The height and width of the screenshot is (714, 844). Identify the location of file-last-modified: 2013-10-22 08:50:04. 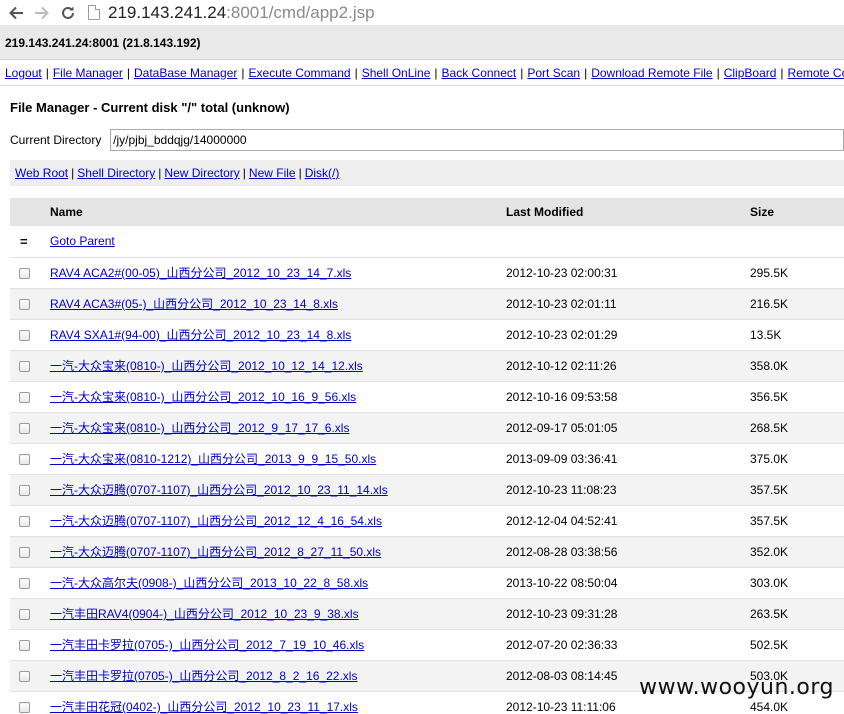
(628, 583).